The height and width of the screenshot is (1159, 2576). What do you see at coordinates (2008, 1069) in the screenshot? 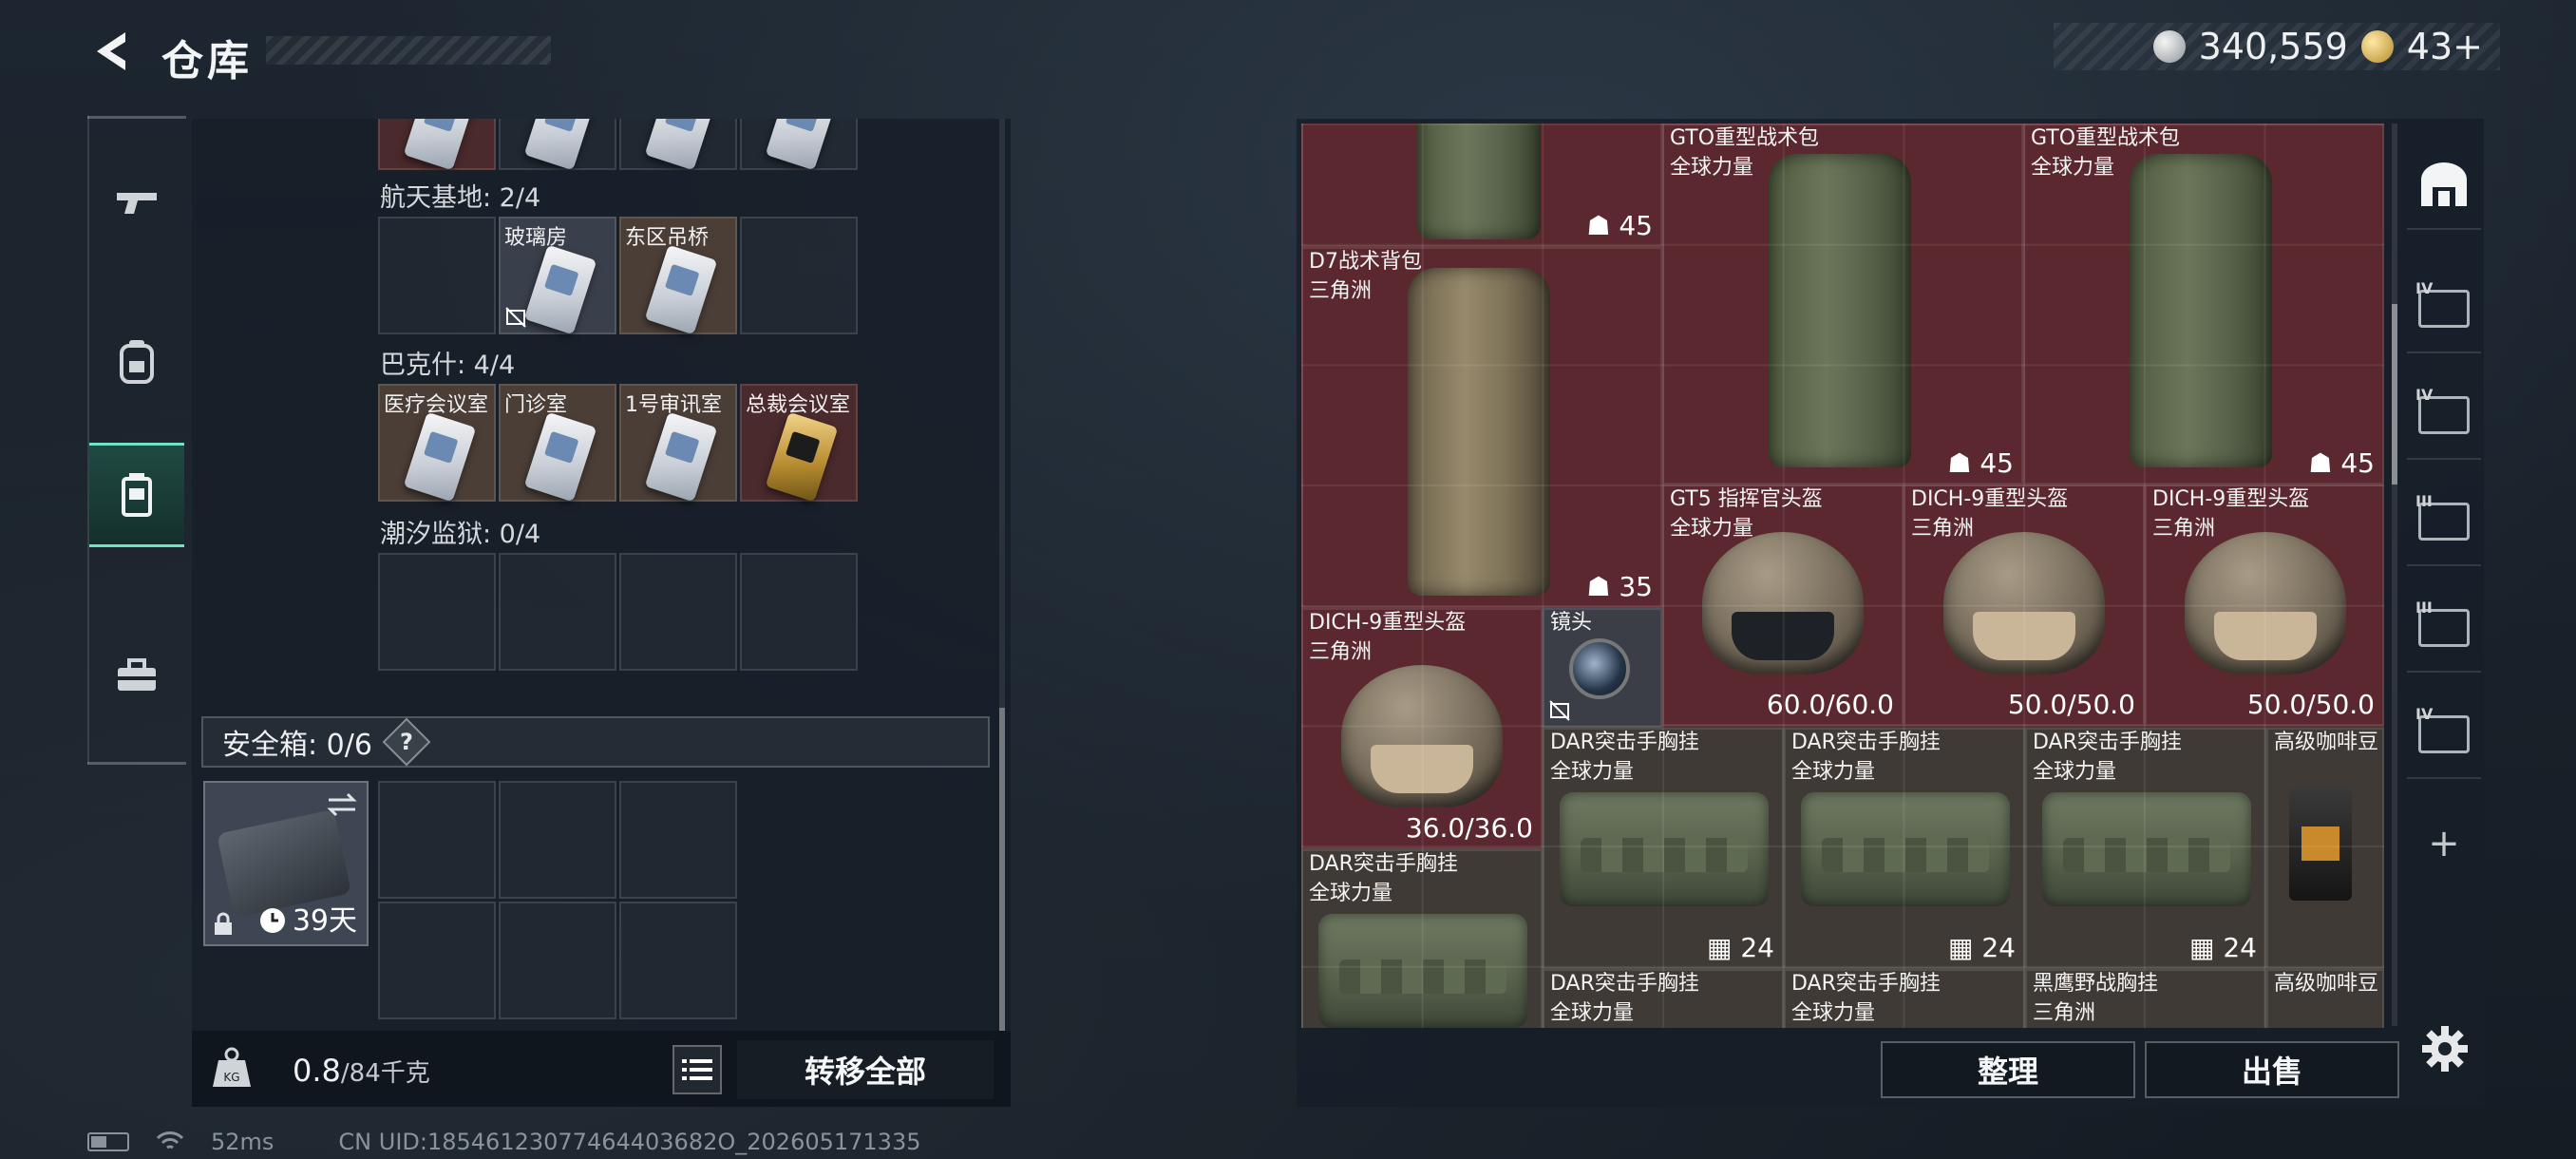
I see `sort-button: 整理` at bounding box center [2008, 1069].